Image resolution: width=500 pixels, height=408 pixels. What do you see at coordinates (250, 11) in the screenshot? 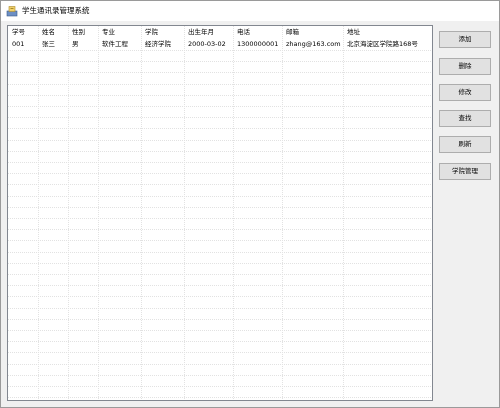
I see `title-bar: 学生通讯录管理系统` at bounding box center [250, 11].